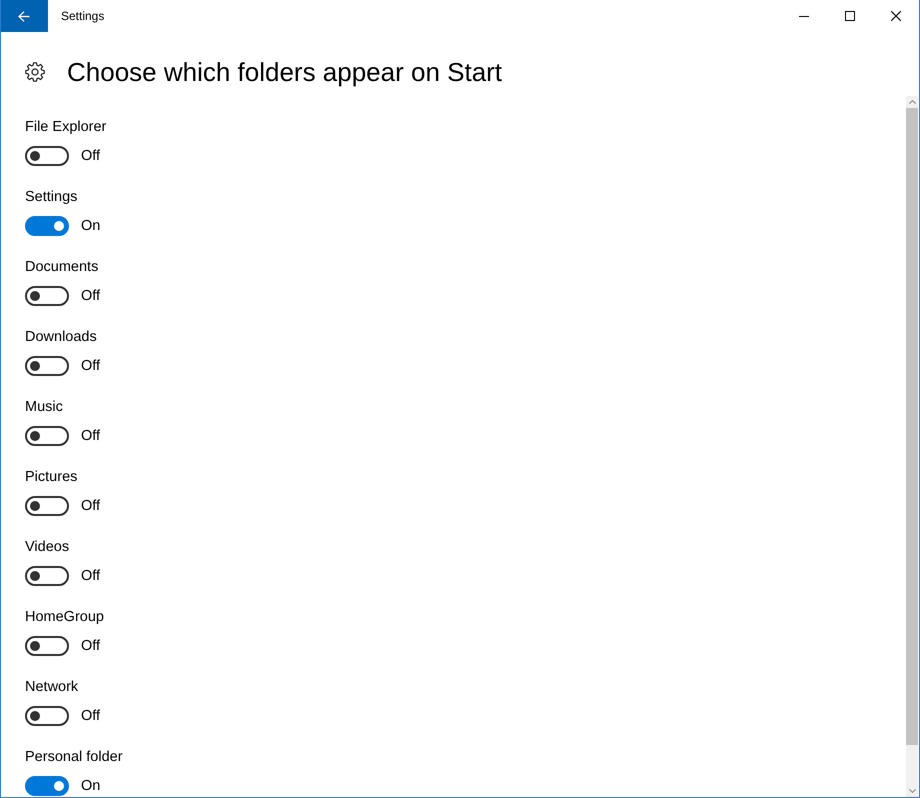 Image resolution: width=920 pixels, height=798 pixels. Describe the element at coordinates (896, 16) in the screenshot. I see `close-icon` at that location.